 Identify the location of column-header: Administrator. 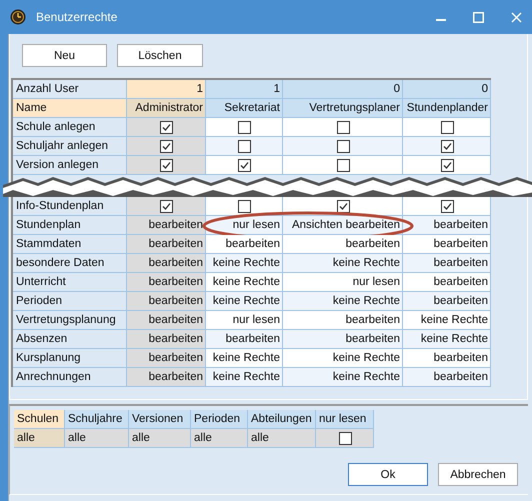
(166, 108).